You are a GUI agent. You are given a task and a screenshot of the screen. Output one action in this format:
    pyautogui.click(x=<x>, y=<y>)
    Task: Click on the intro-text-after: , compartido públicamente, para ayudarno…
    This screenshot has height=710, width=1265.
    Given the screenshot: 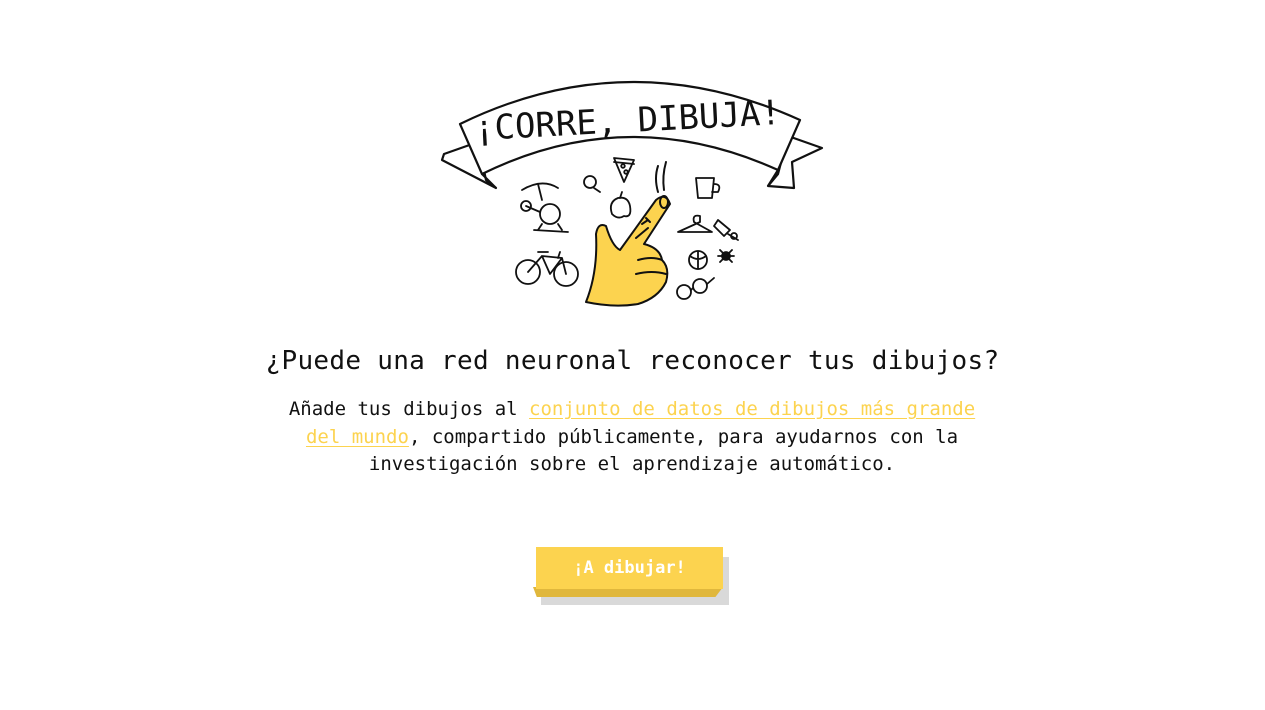 What is the action you would take?
    pyautogui.click(x=663, y=450)
    